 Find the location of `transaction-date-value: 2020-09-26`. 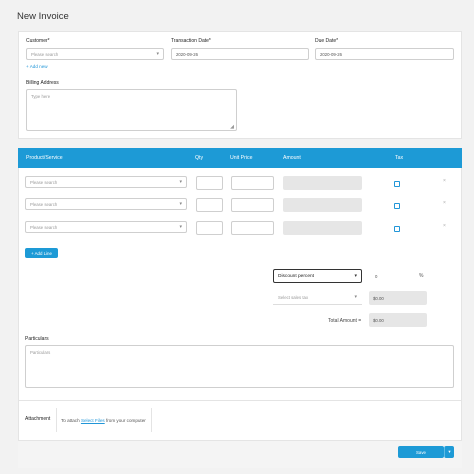

transaction-date-value: 2020-09-26 is located at coordinates (187, 54).